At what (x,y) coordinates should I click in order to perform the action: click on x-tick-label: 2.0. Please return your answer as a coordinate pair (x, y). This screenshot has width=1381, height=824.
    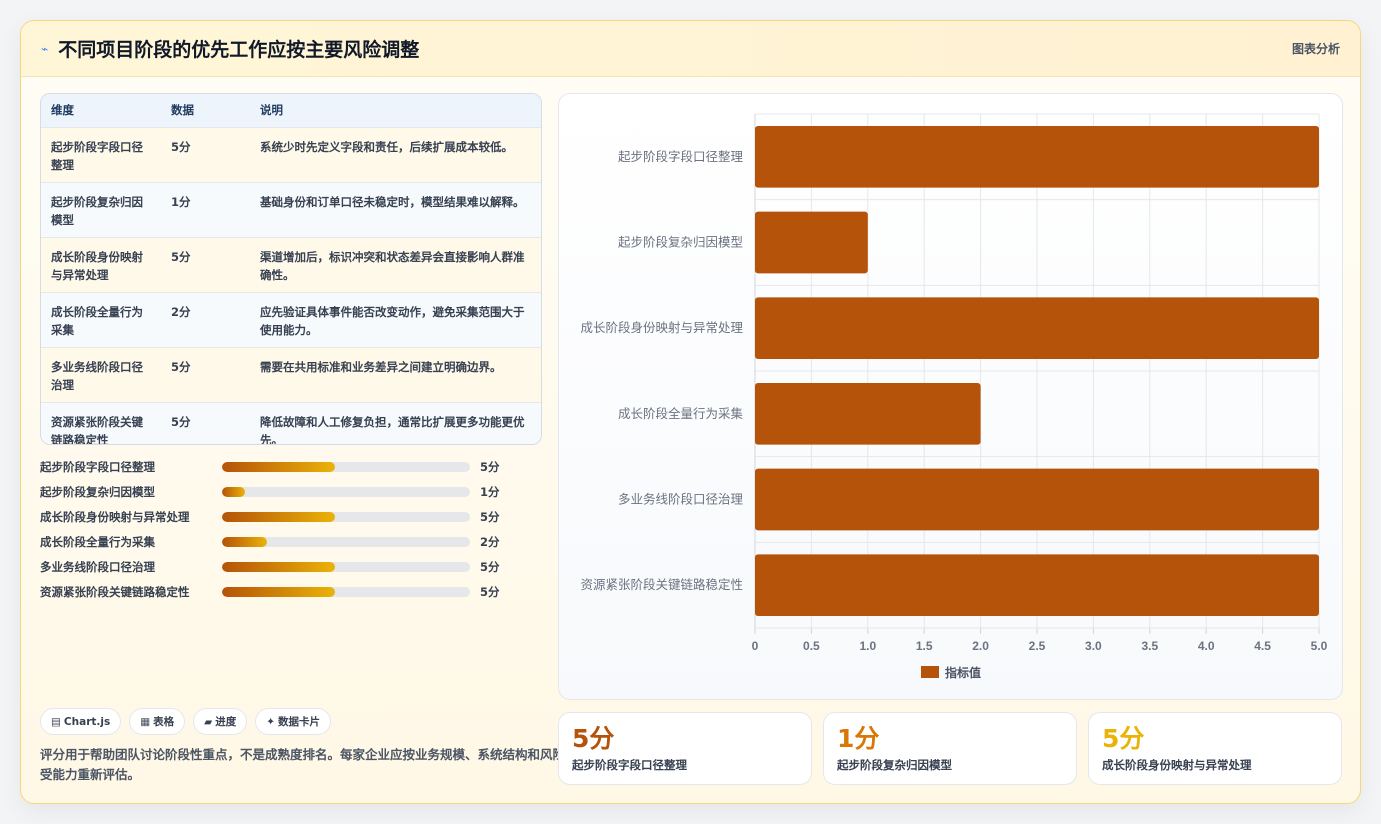
    Looking at the image, I should click on (980, 646).